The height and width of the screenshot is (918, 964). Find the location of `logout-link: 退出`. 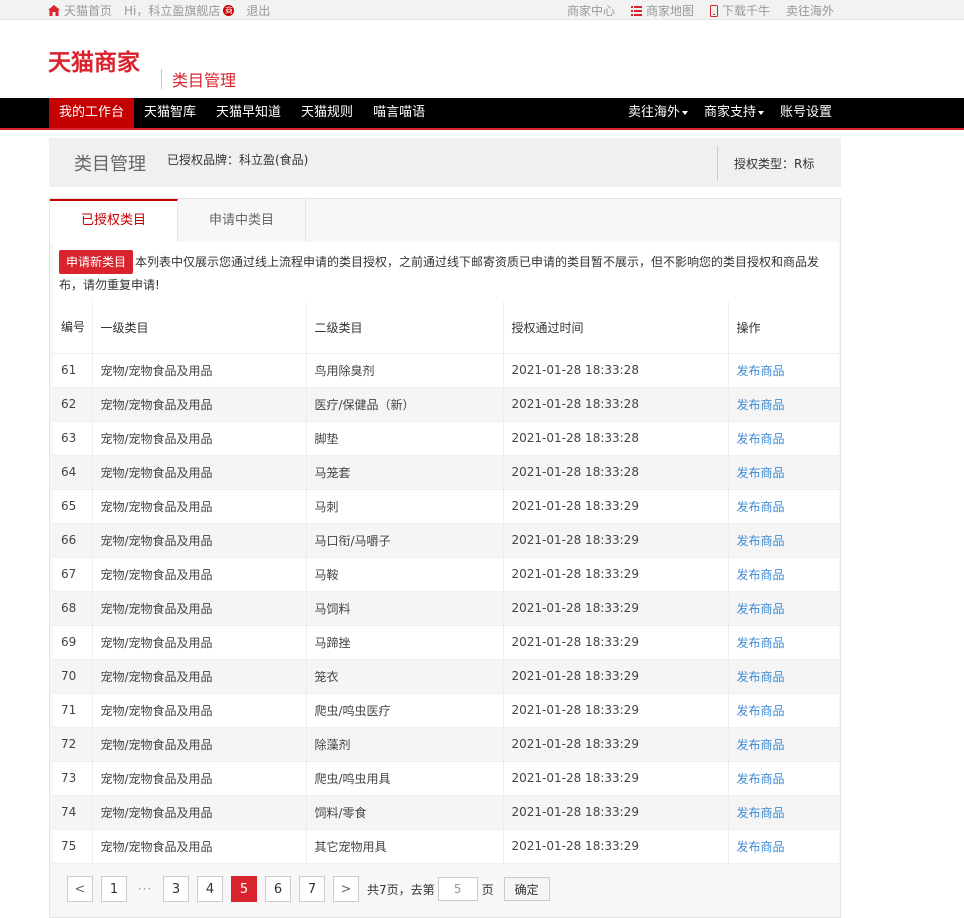

logout-link: 退出 is located at coordinates (258, 10).